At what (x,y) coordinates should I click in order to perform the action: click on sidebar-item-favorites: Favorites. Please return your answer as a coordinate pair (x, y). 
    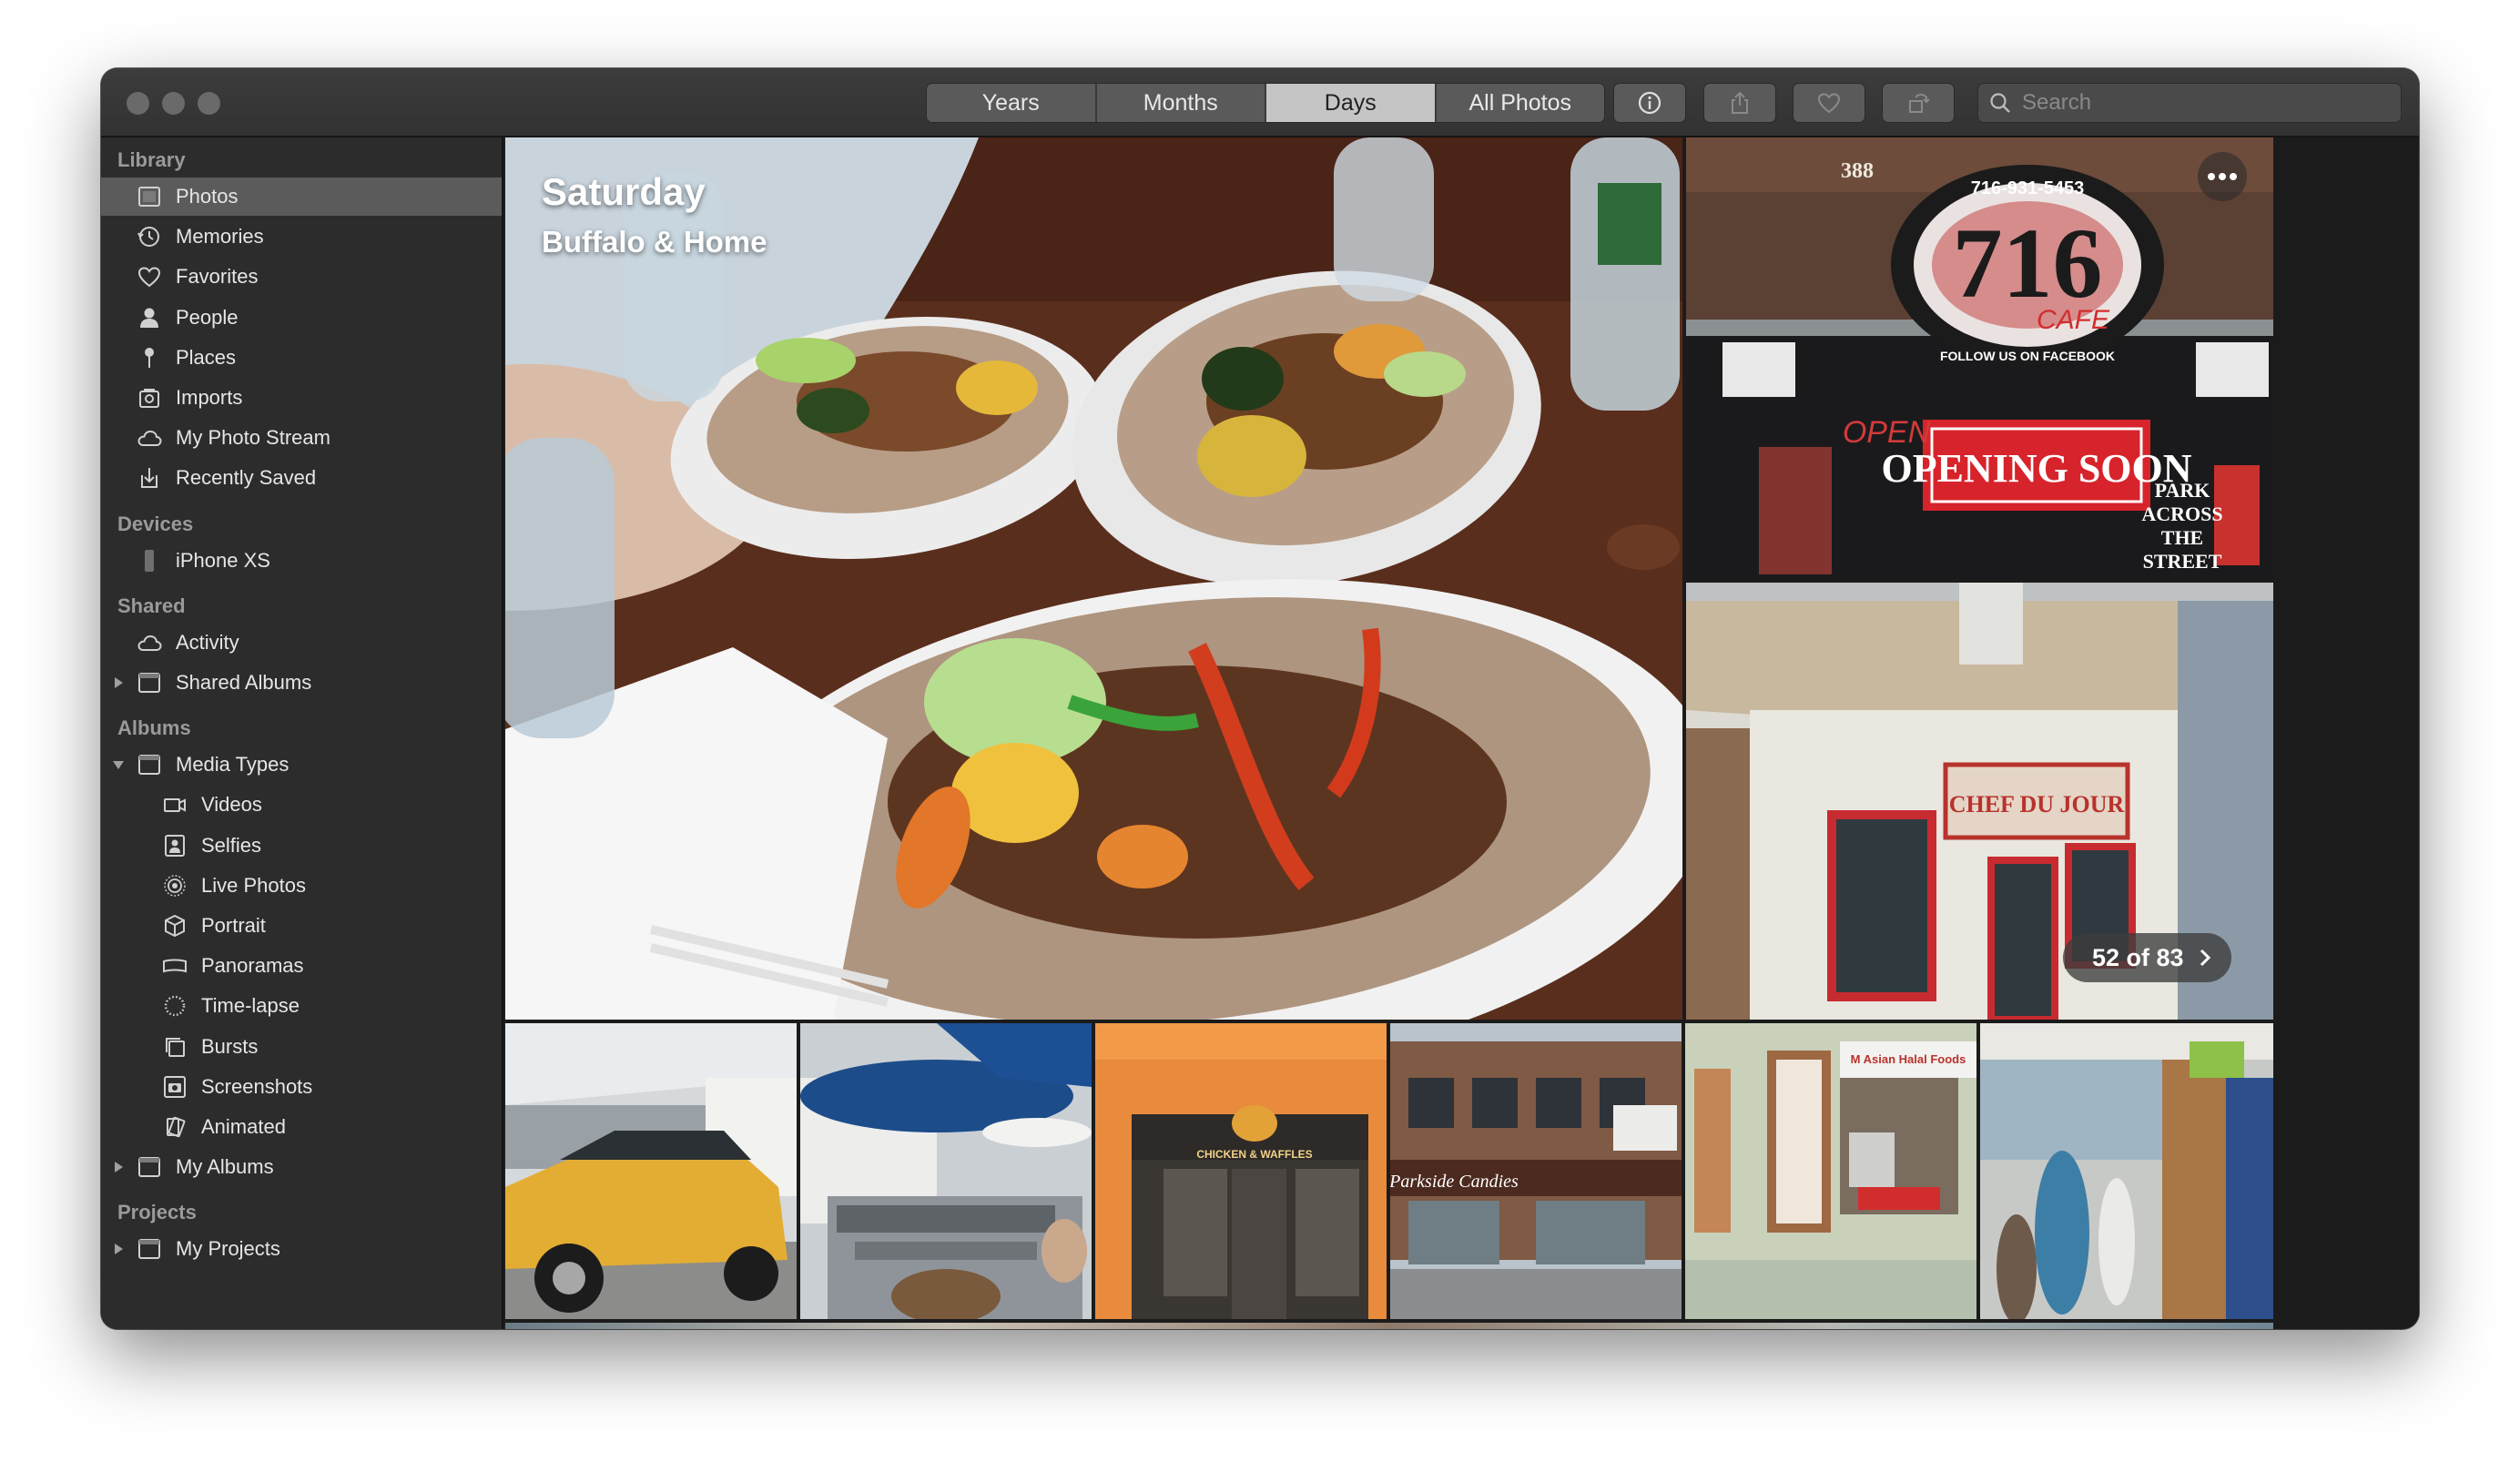
    Looking at the image, I should click on (301, 277).